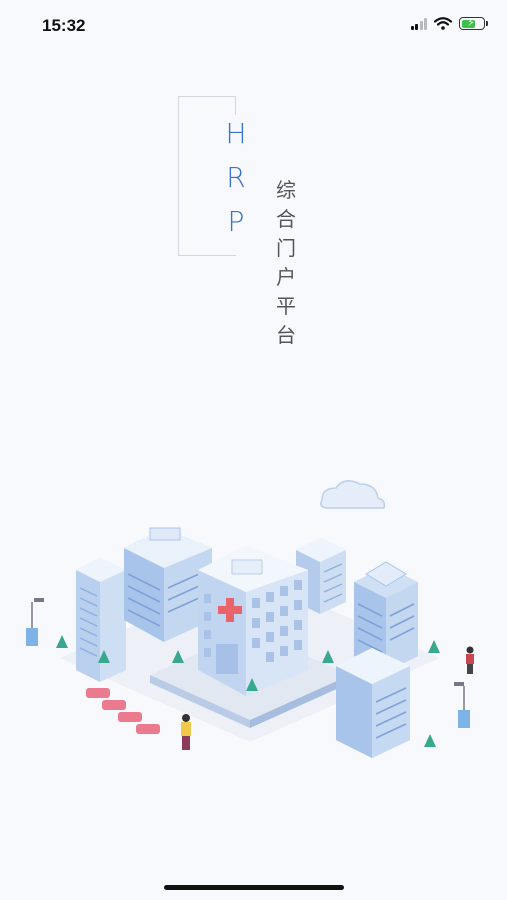 Image resolution: width=507 pixels, height=900 pixels. I want to click on subtitle-char: 户, so click(286, 277).